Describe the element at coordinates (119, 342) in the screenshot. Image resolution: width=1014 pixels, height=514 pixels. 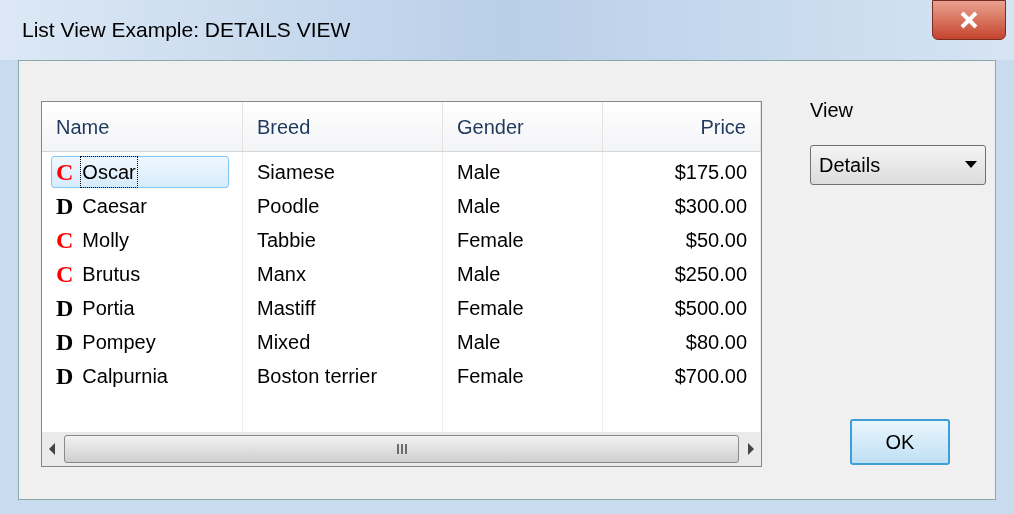
I see `name-text: Pompey` at that location.